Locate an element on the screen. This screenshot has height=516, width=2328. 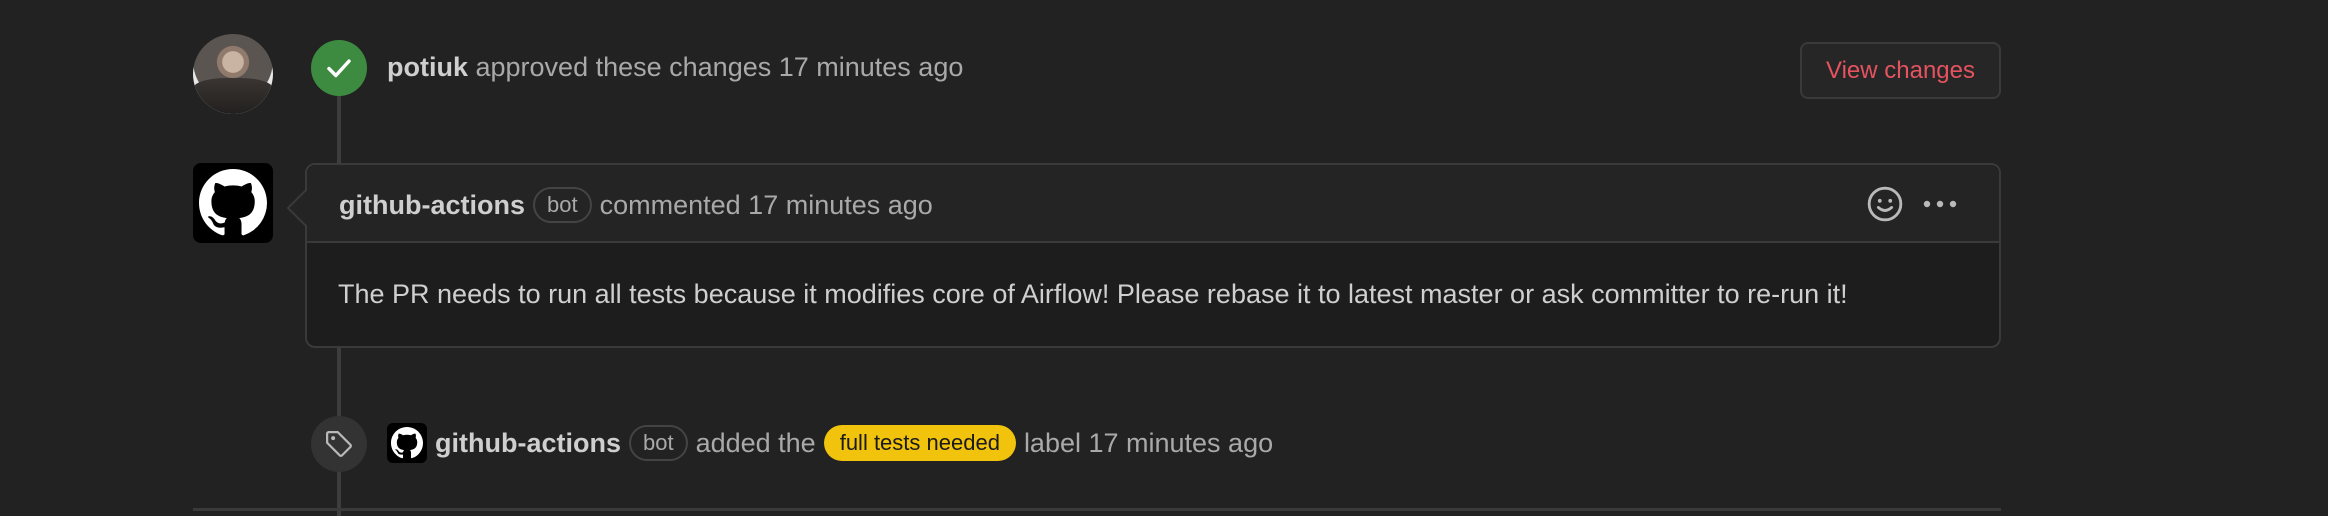
label-event-after-text: label 17 minutes ago is located at coordinates (1148, 442).